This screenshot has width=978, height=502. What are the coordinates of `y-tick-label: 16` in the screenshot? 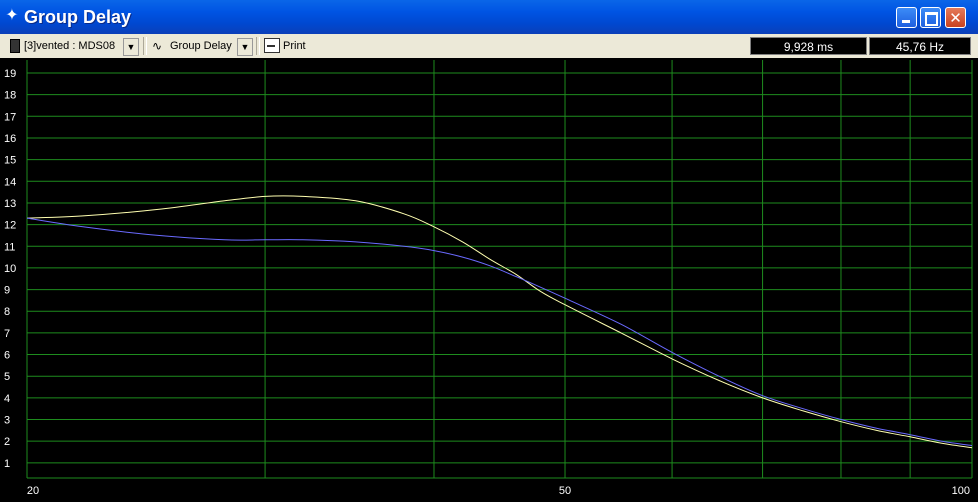 It's located at (10, 139).